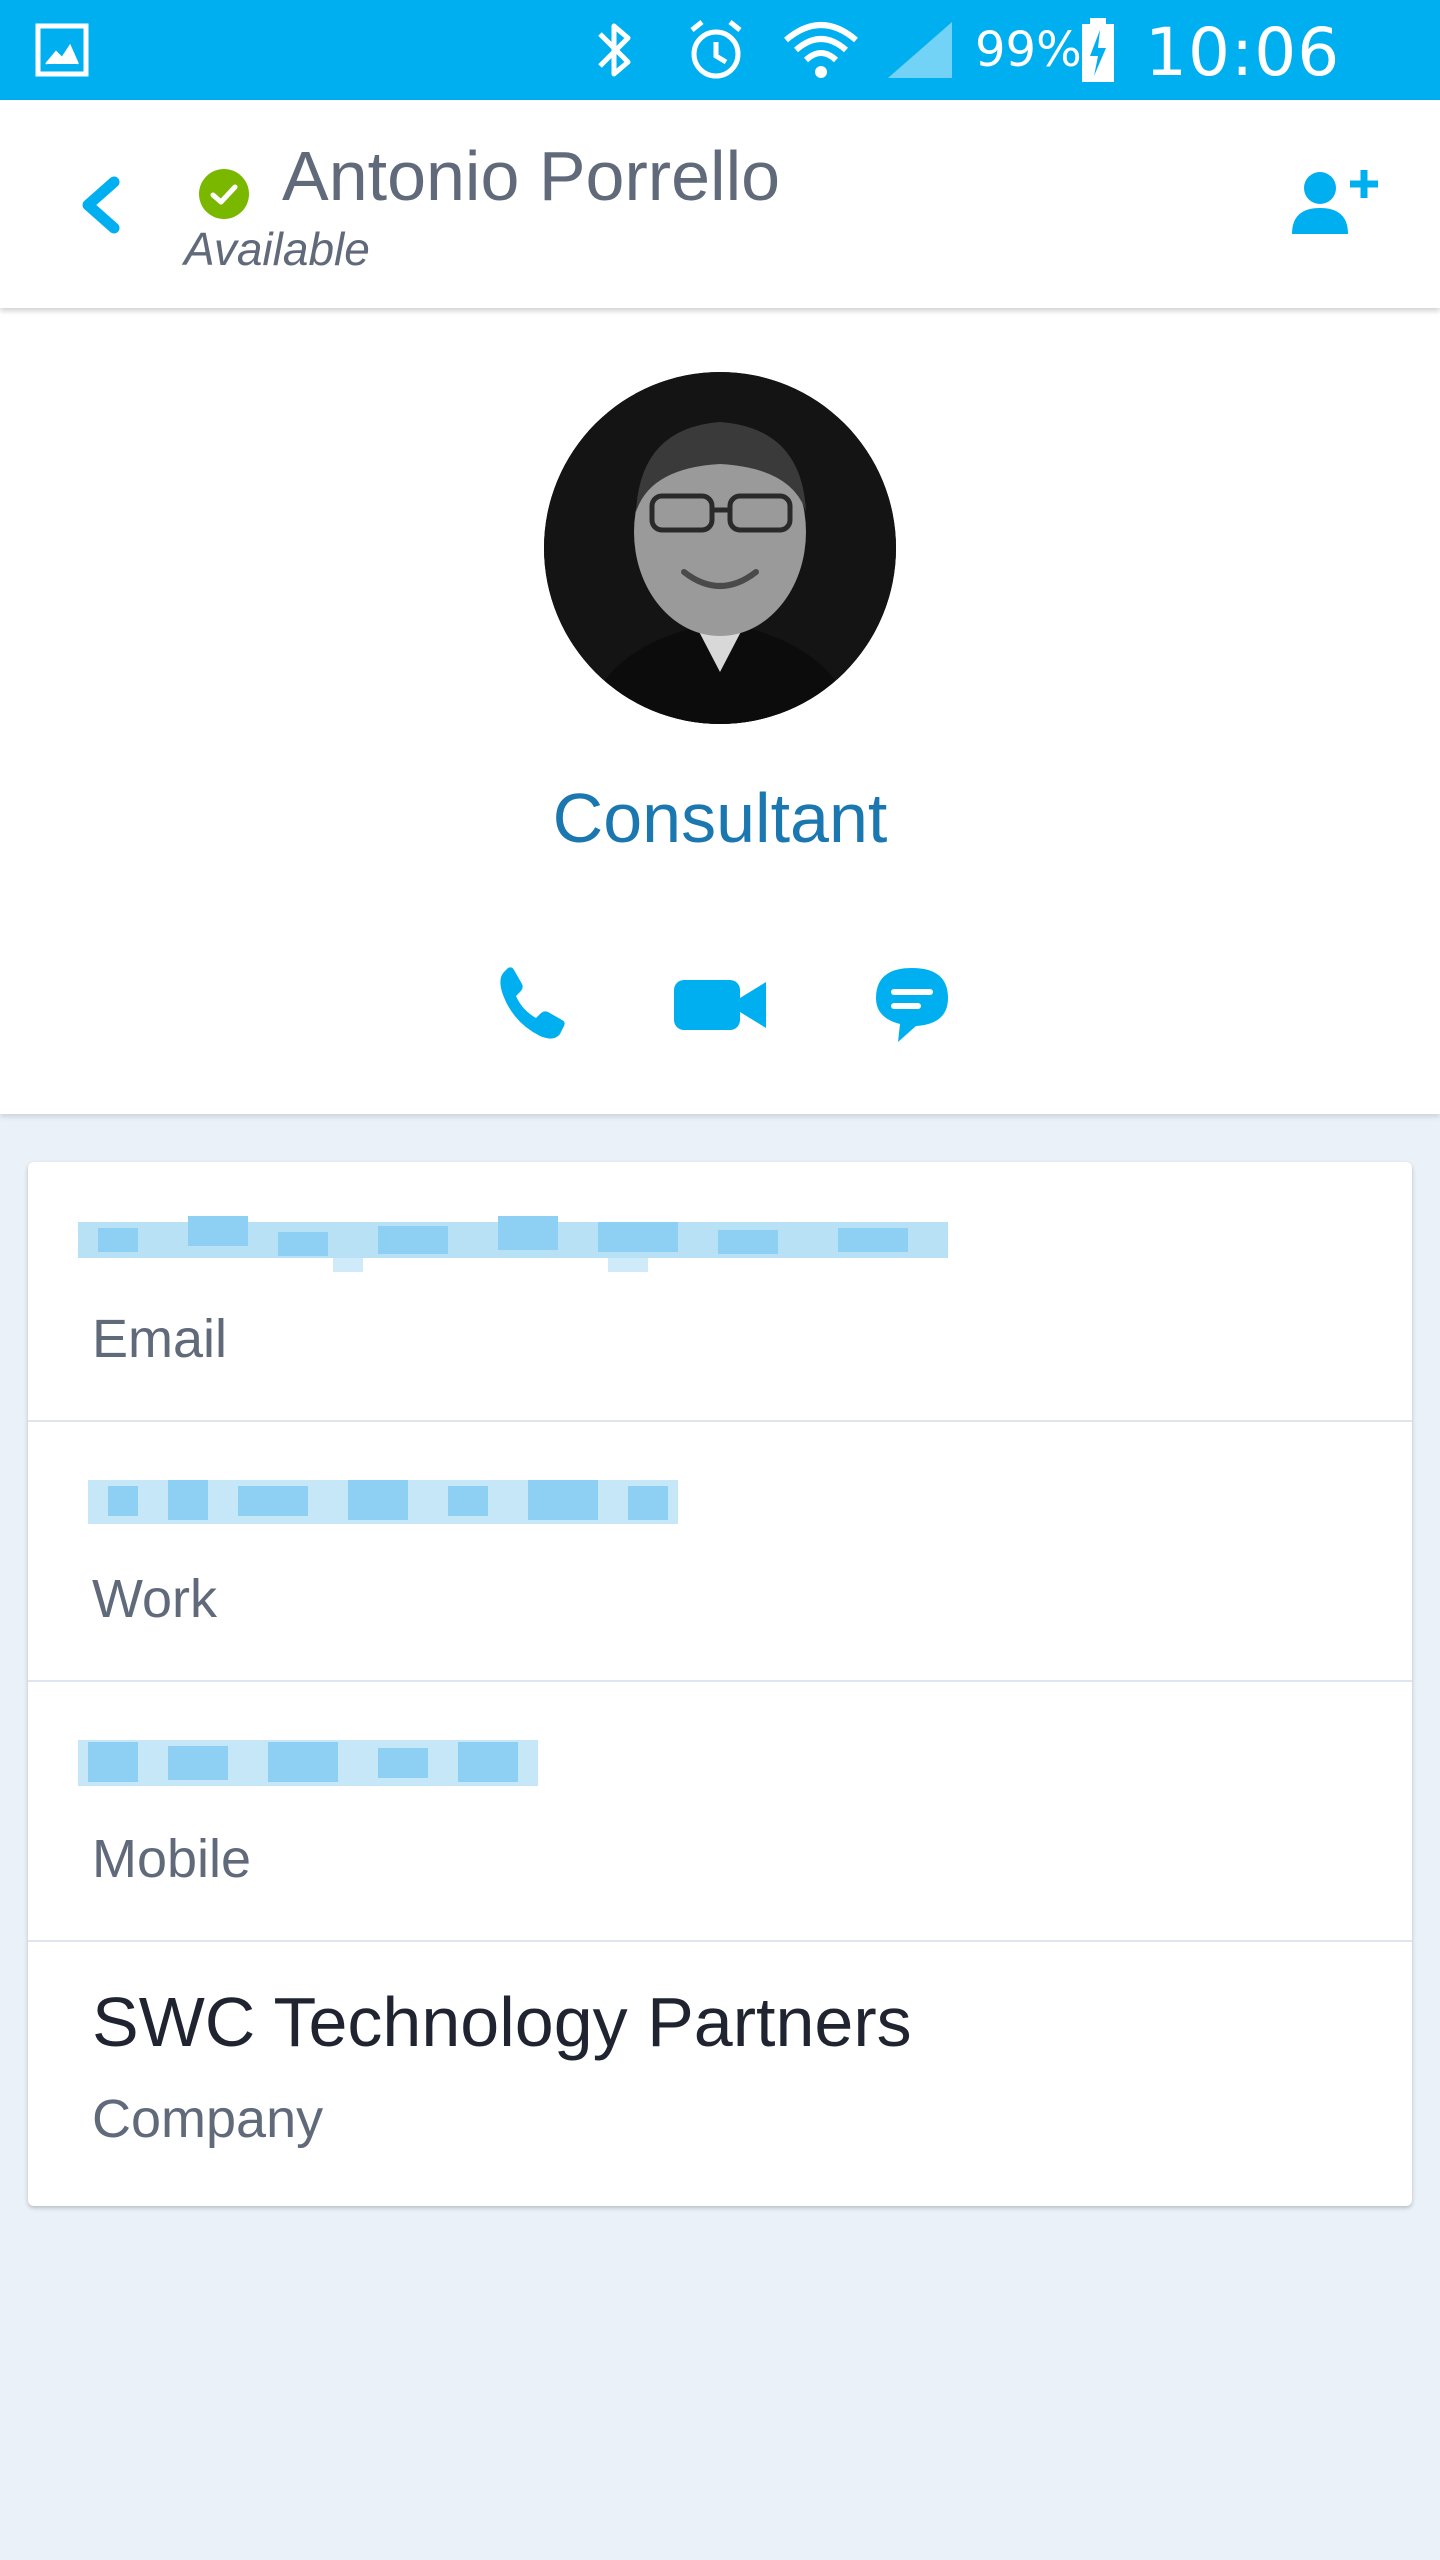  What do you see at coordinates (716, 49) in the screenshot?
I see `alarm-icon` at bounding box center [716, 49].